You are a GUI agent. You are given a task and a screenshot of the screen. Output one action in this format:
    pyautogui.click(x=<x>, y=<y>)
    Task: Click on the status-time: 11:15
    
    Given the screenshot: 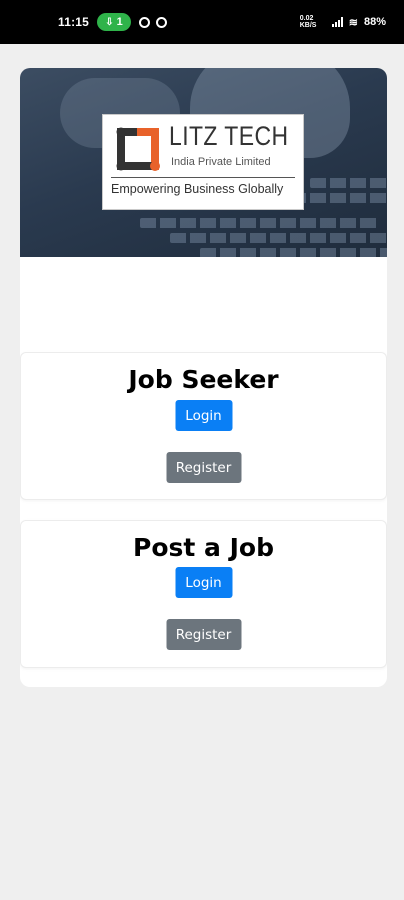 What is the action you would take?
    pyautogui.click(x=74, y=22)
    